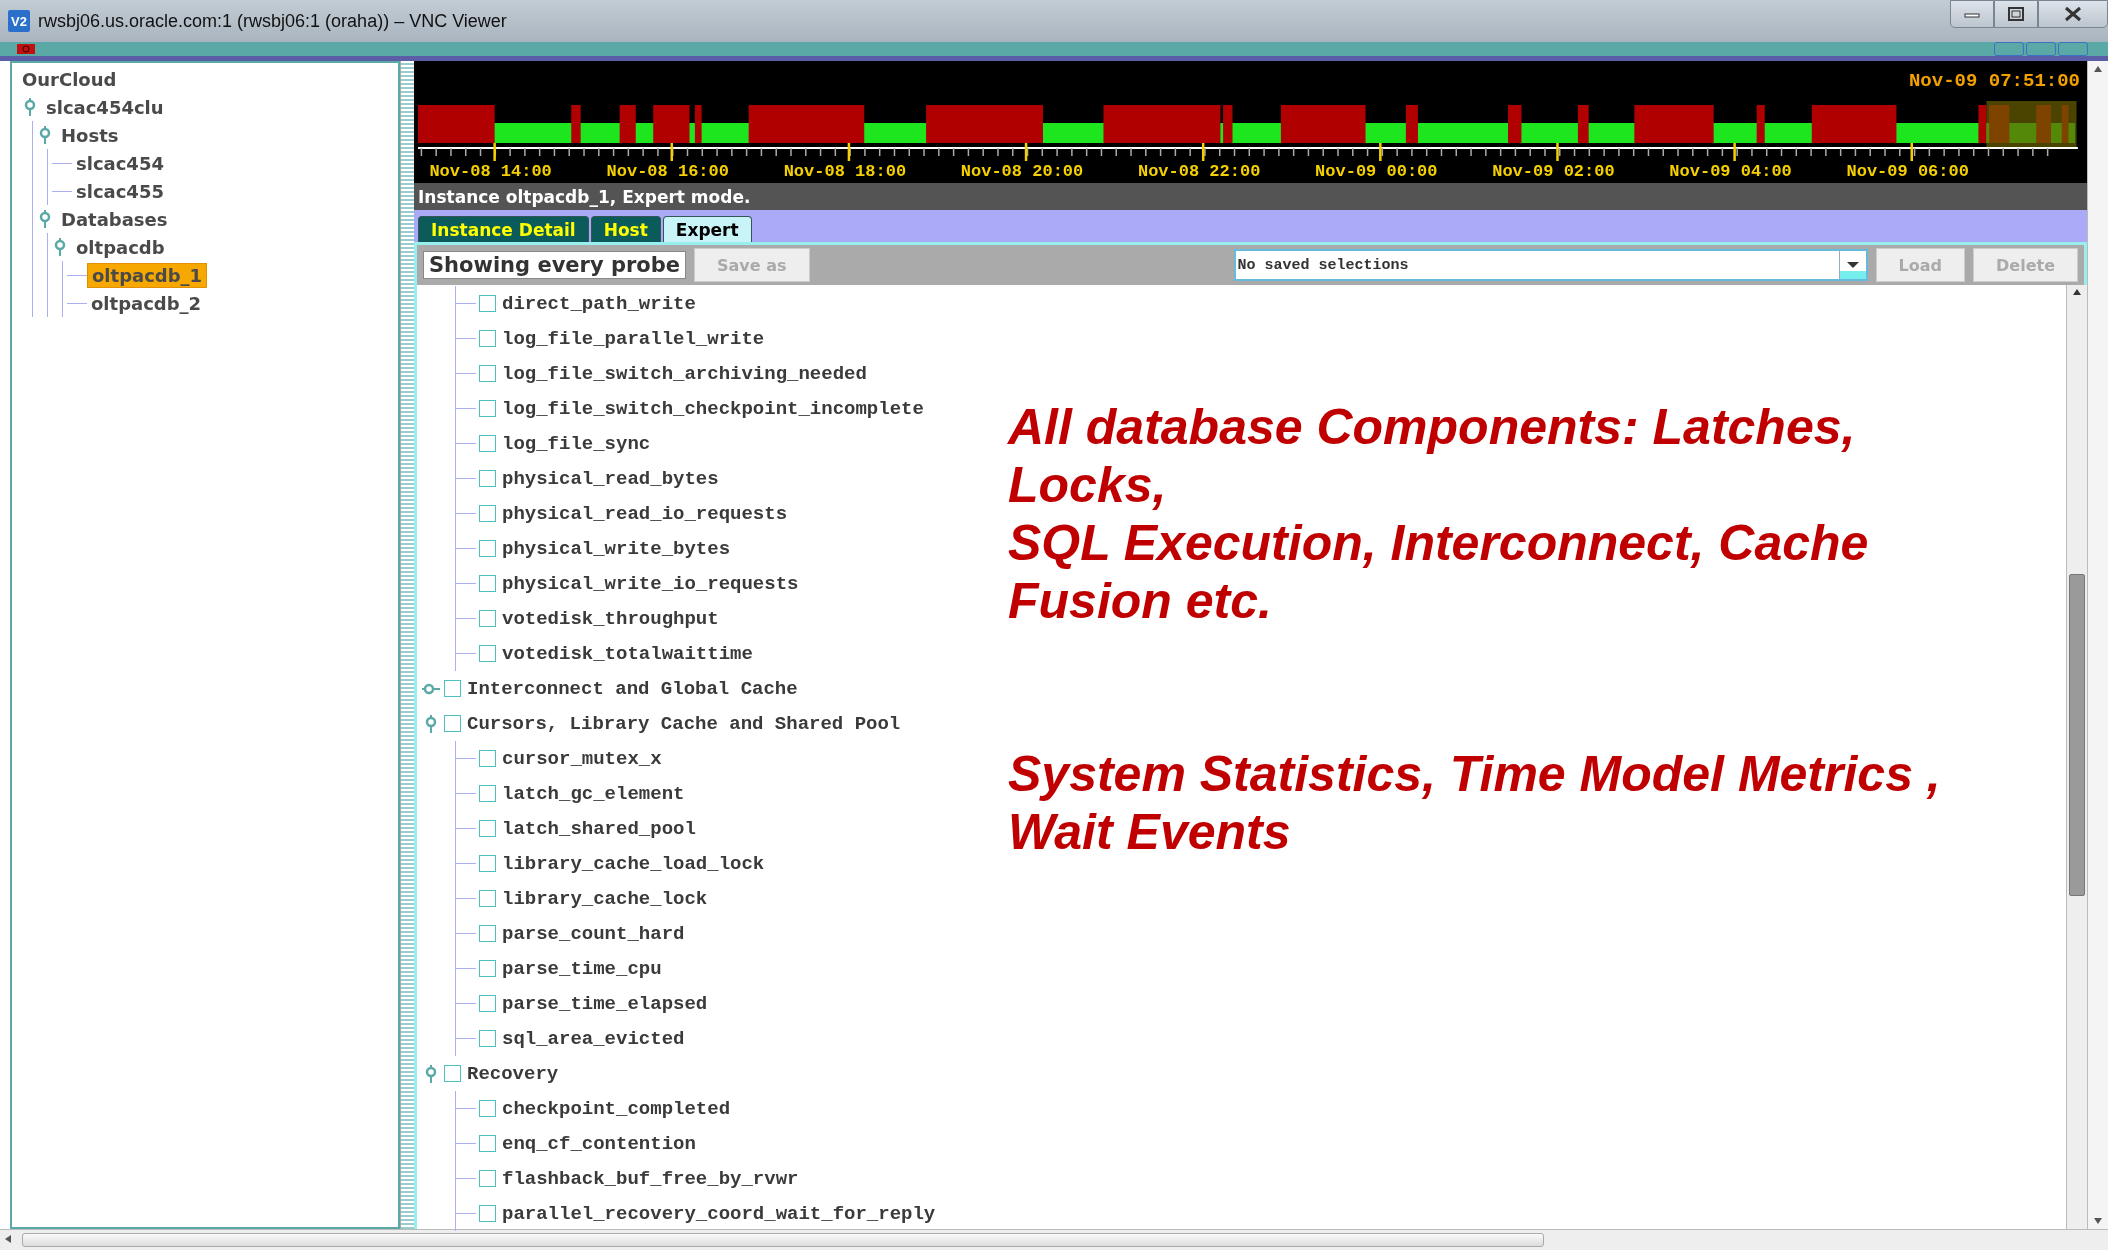 The width and height of the screenshot is (2108, 1250). I want to click on tree-item: slcac454clu, so click(105, 107).